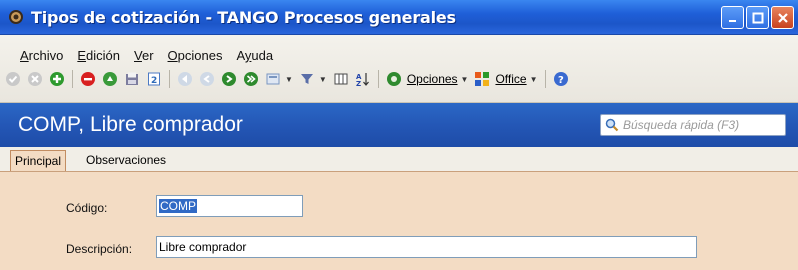 Image resolution: width=798 pixels, height=270 pixels. I want to click on minimize-icon, so click(732, 20).